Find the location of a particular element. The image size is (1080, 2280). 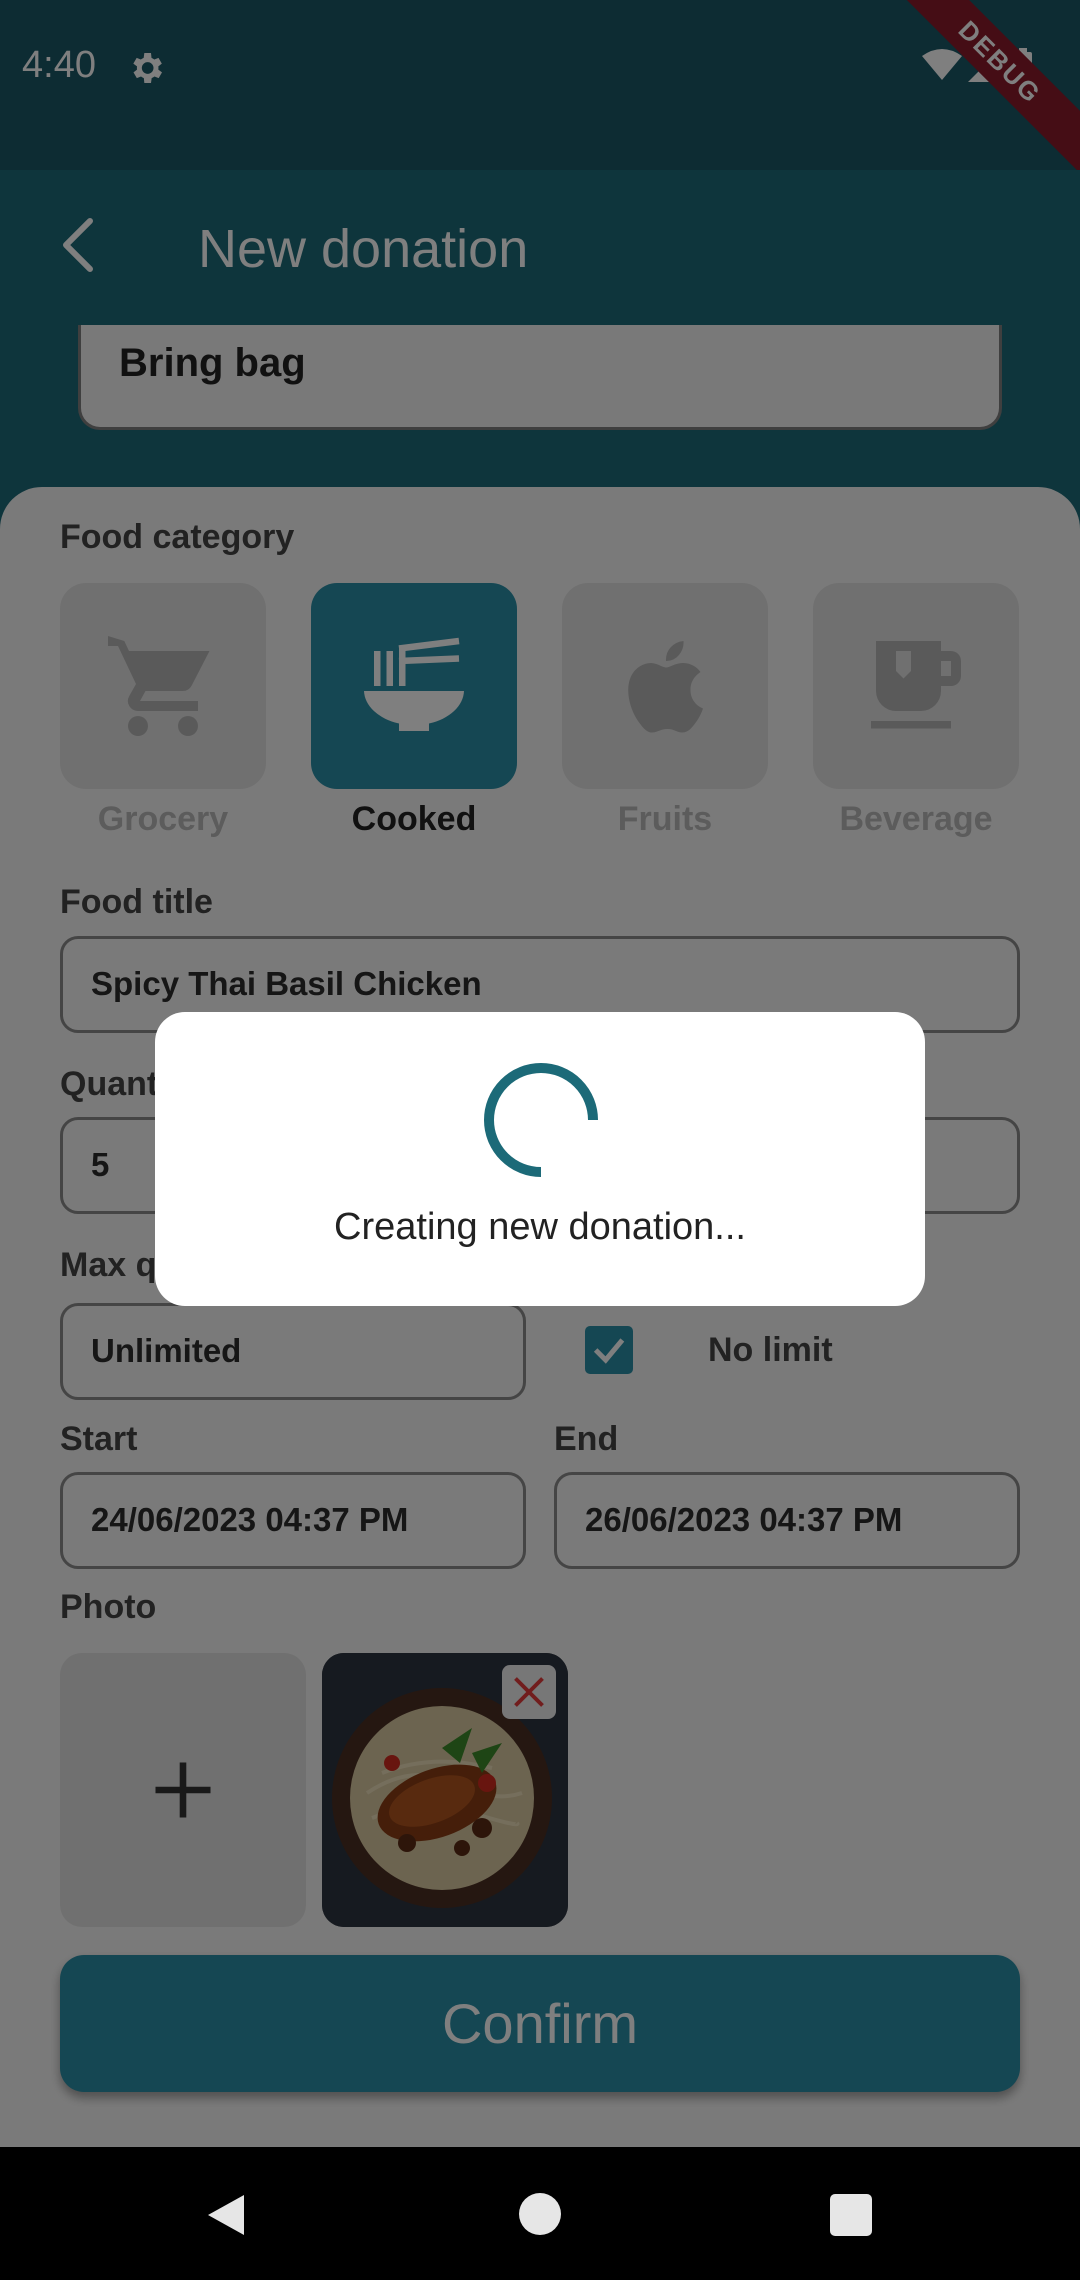

nav-recents-icon is located at coordinates (851, 2215).